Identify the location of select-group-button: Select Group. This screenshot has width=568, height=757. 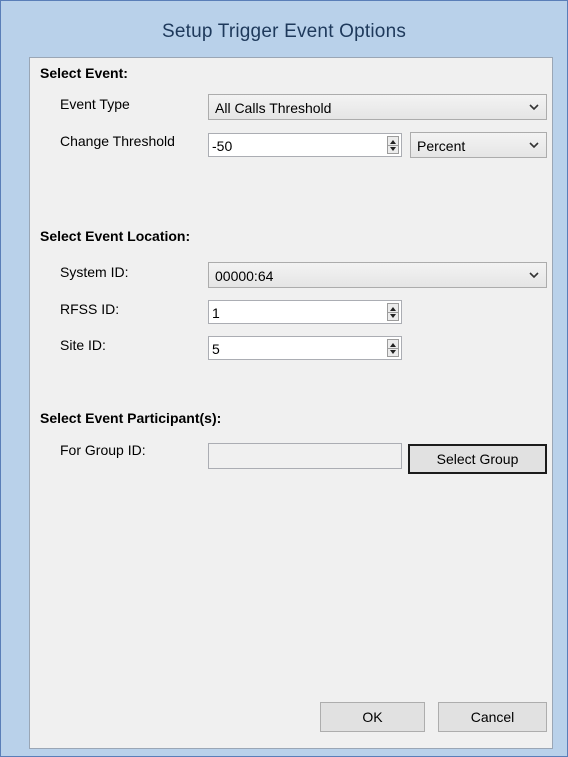
(477, 459).